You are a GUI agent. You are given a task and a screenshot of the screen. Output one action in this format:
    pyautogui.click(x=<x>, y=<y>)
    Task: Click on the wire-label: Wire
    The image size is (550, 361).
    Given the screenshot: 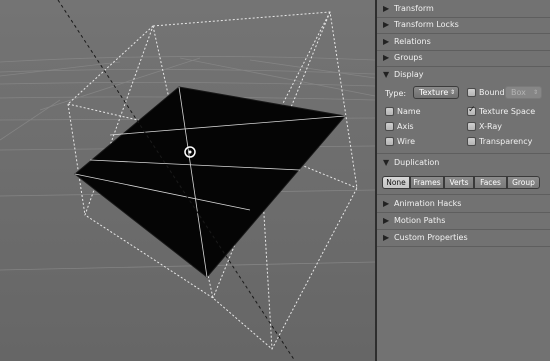 What is the action you would take?
    pyautogui.click(x=406, y=141)
    